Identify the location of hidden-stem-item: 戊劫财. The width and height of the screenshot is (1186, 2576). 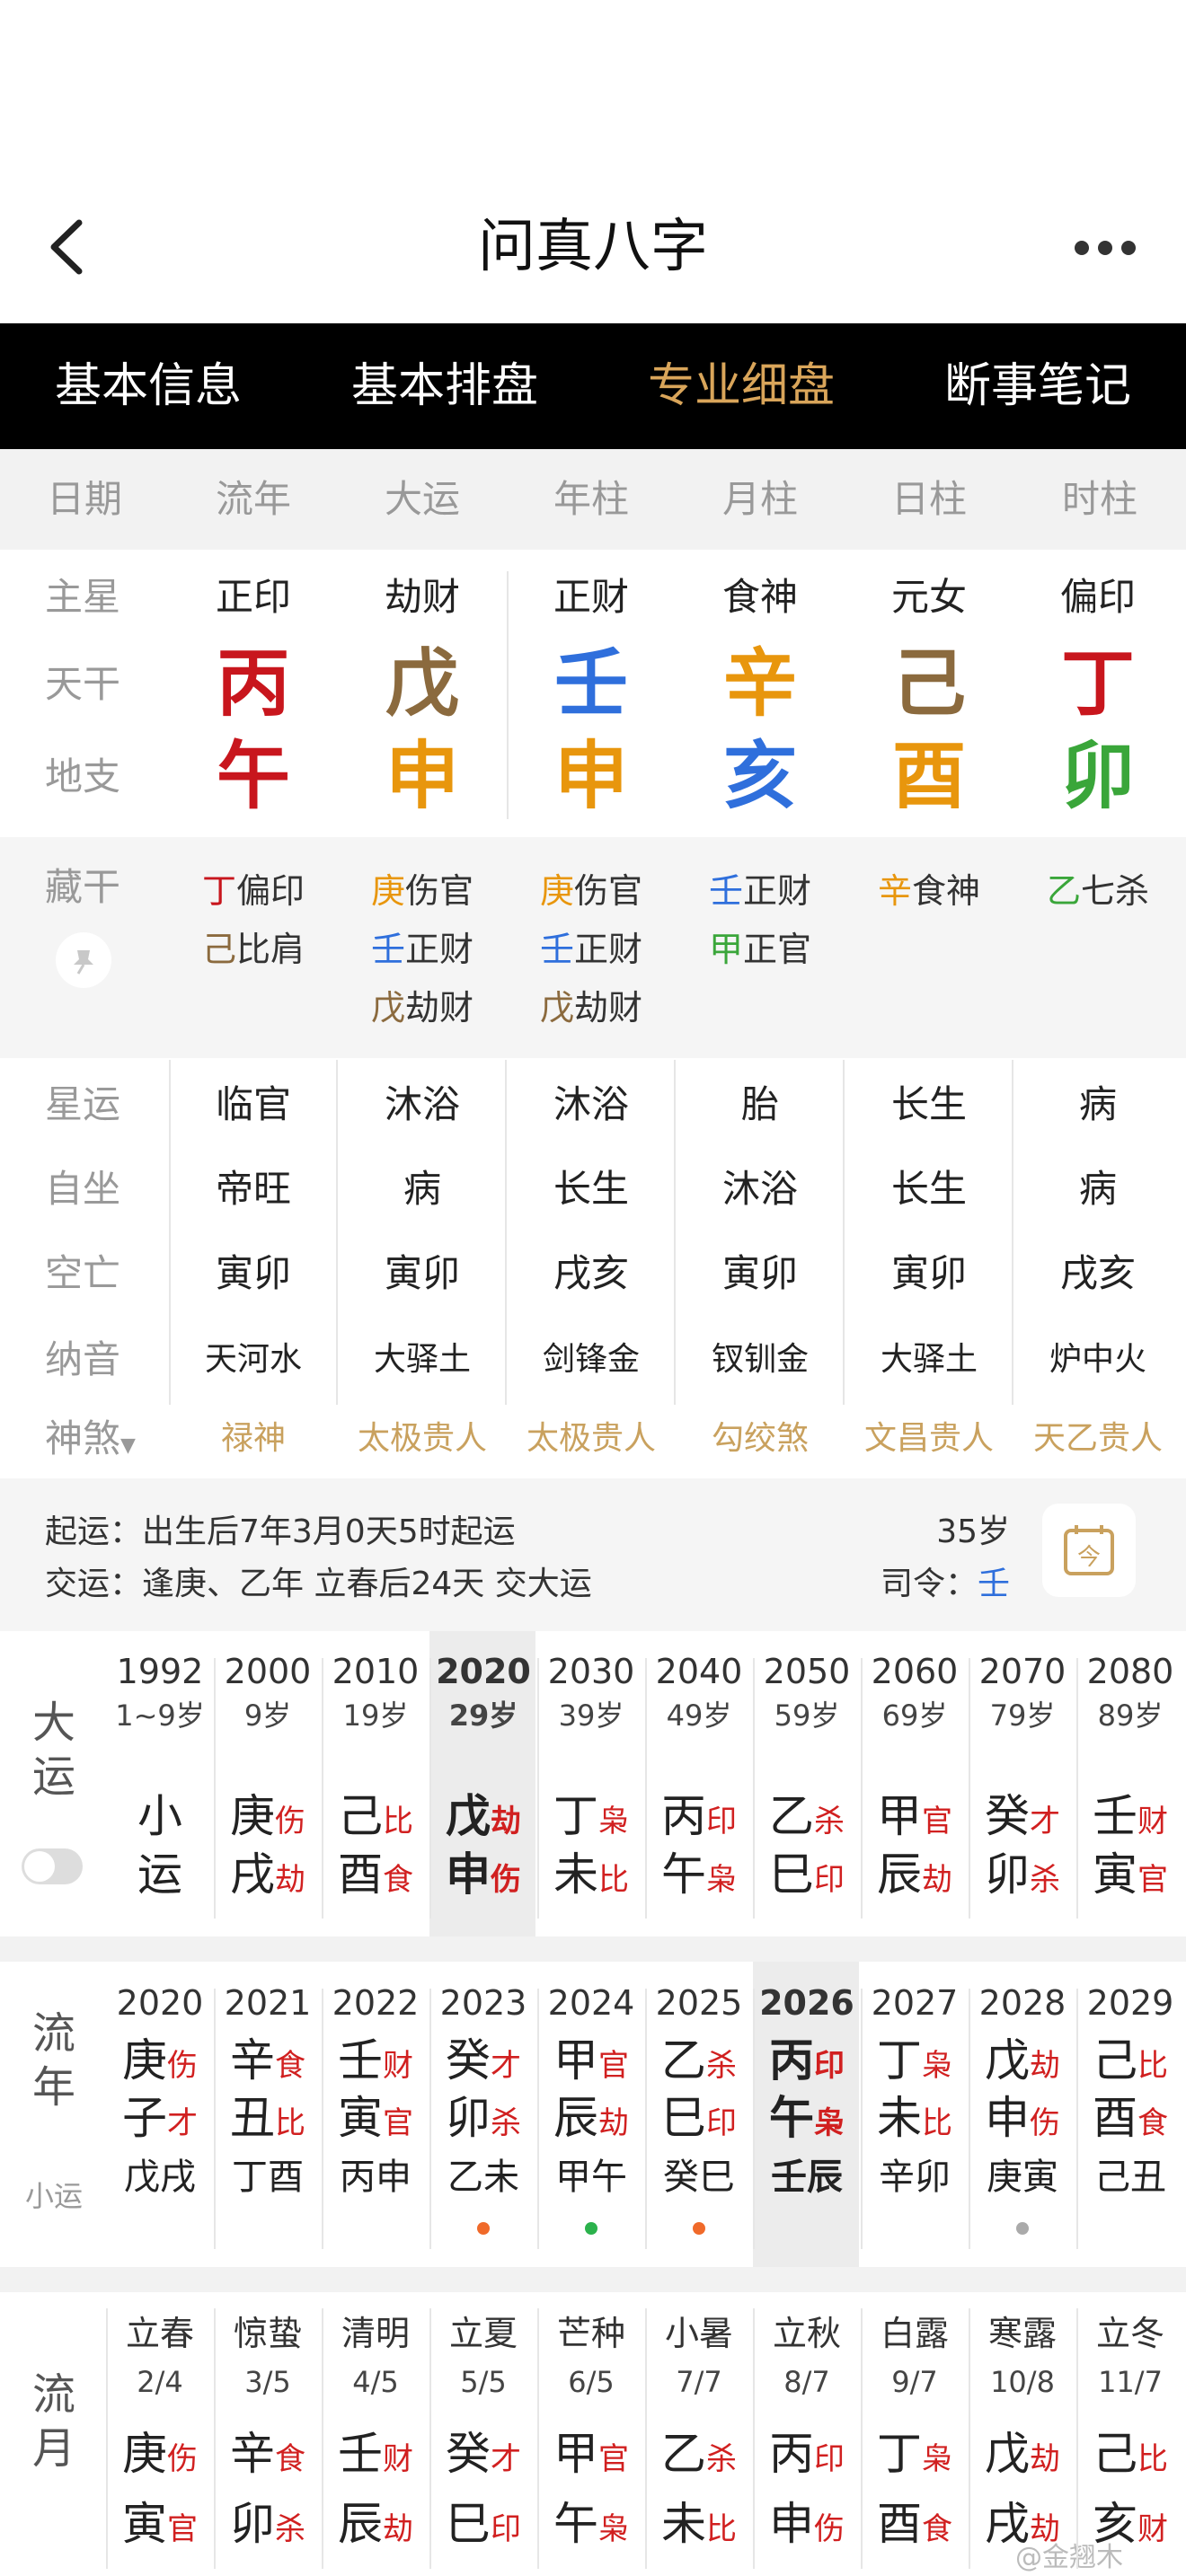
(591, 1008).